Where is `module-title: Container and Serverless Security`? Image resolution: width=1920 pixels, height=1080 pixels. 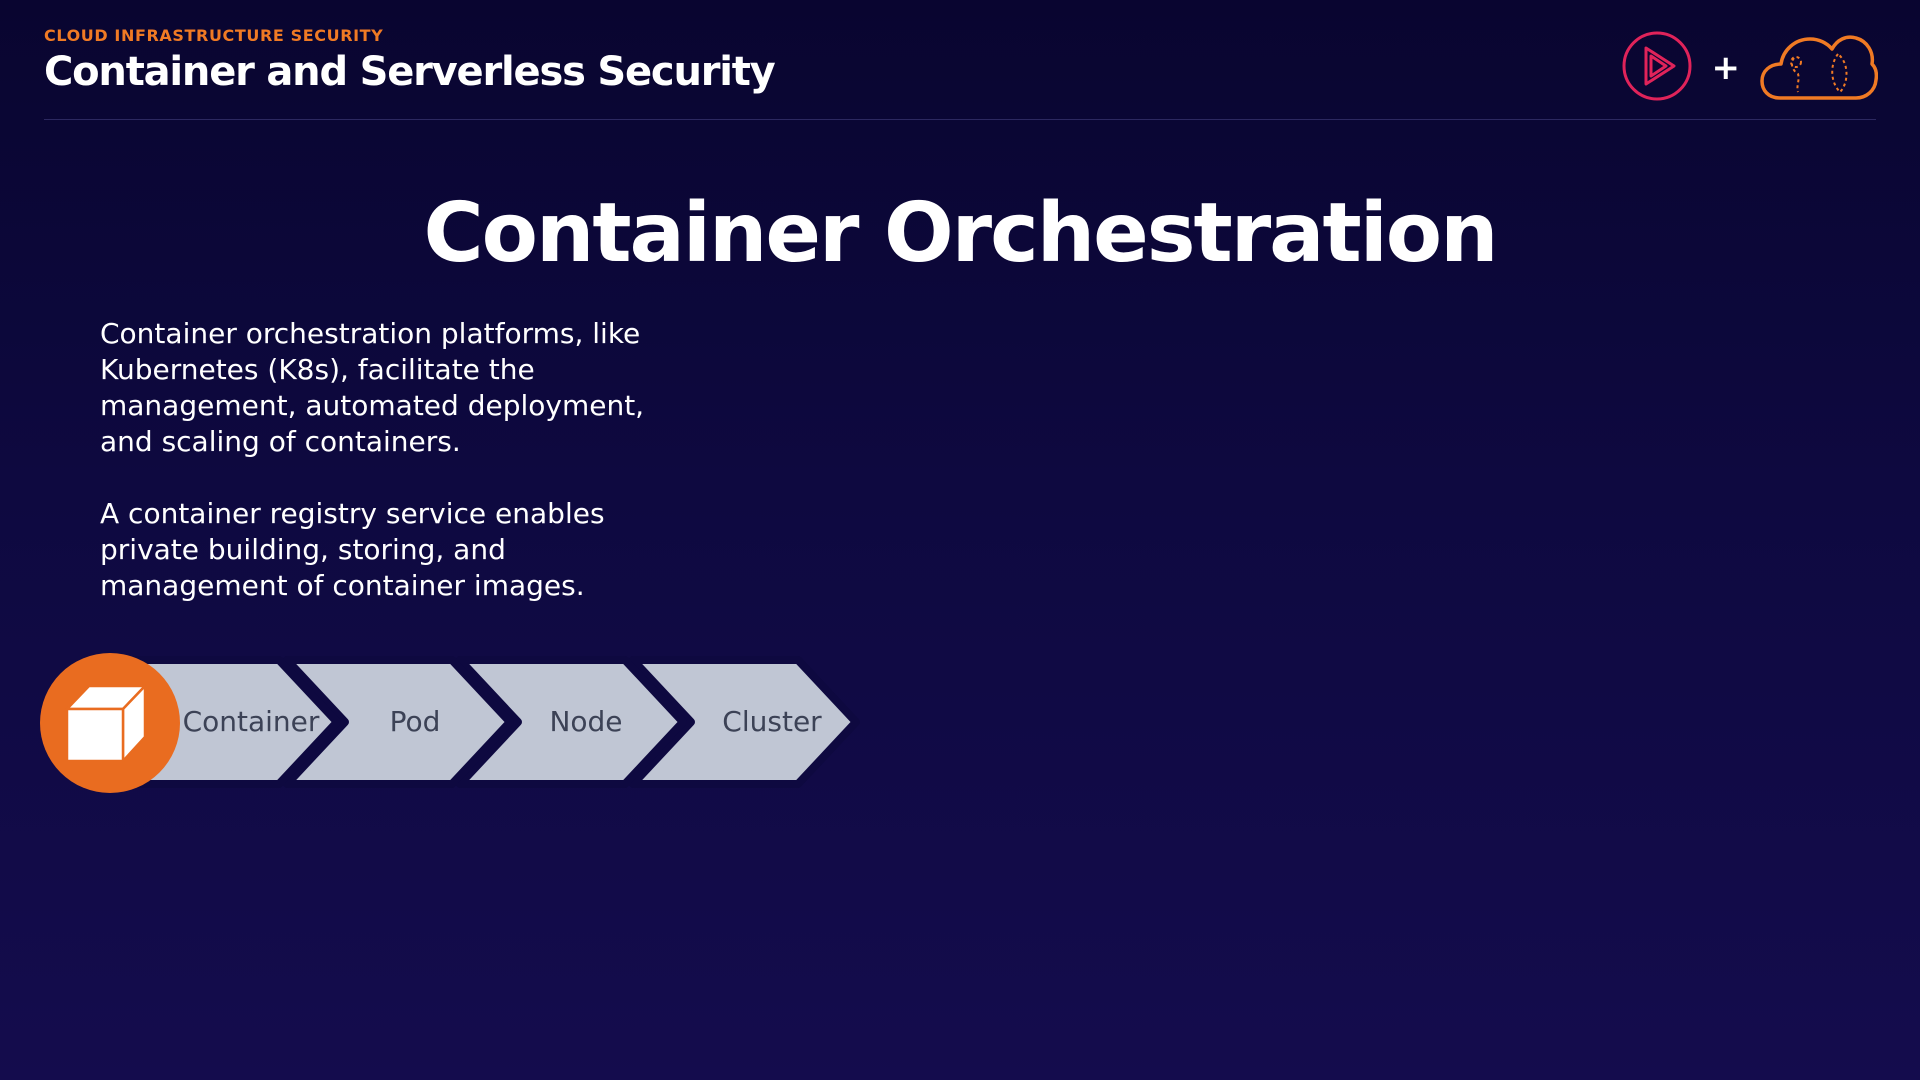
module-title: Container and Serverless Security is located at coordinates (410, 72).